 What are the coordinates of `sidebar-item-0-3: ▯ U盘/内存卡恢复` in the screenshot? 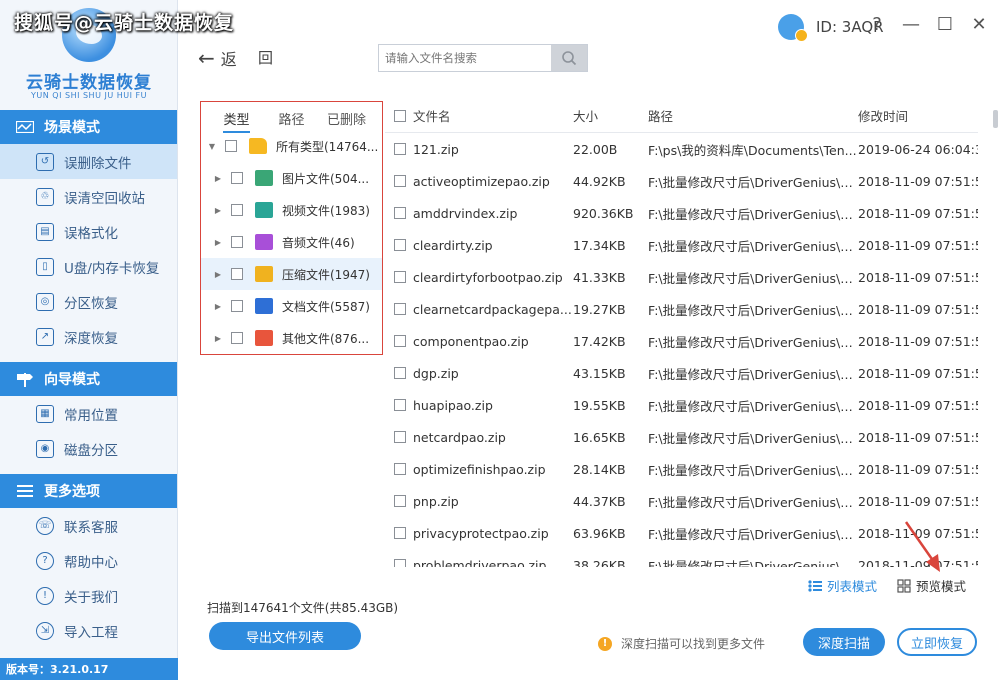 It's located at (88, 266).